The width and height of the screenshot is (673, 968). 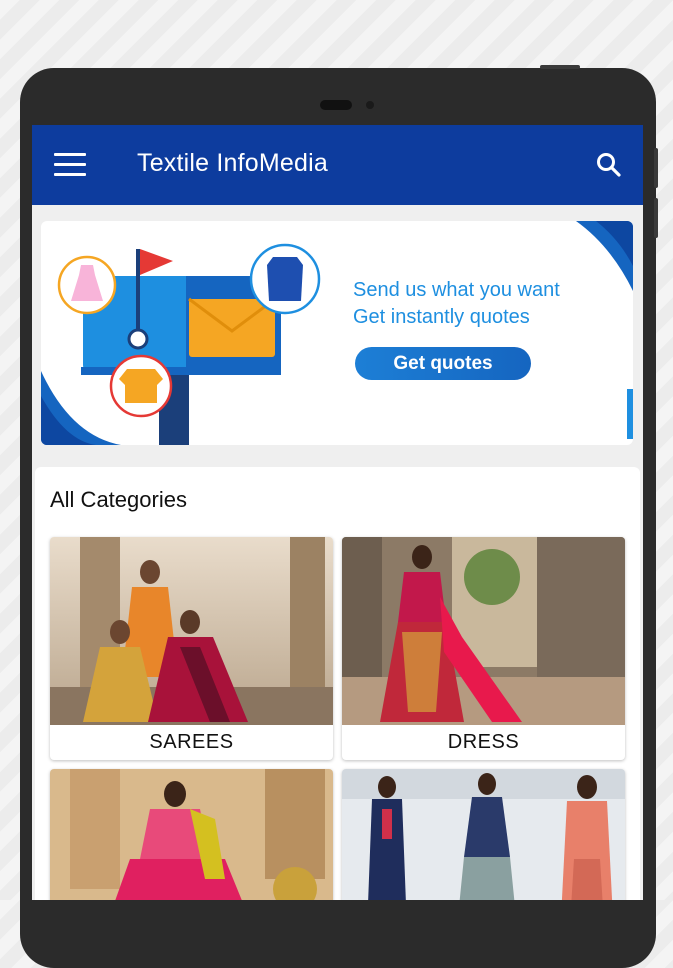 What do you see at coordinates (656, 168) in the screenshot?
I see `volume-up-button` at bounding box center [656, 168].